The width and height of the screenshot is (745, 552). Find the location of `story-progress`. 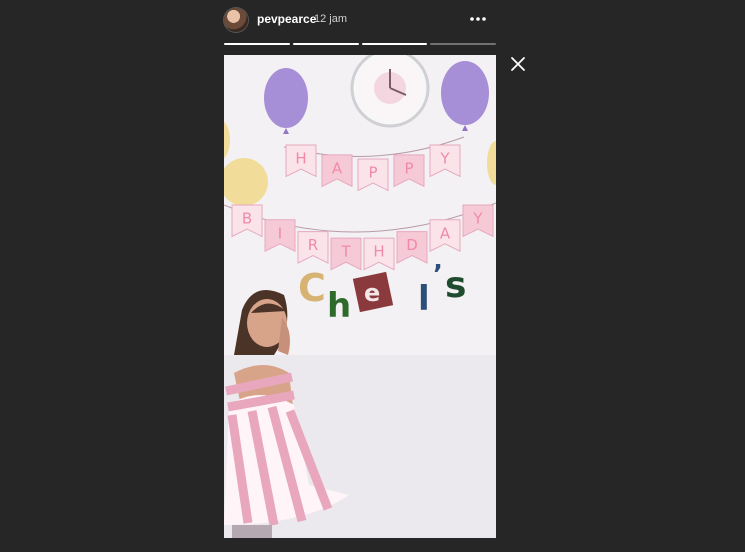

story-progress is located at coordinates (360, 44).